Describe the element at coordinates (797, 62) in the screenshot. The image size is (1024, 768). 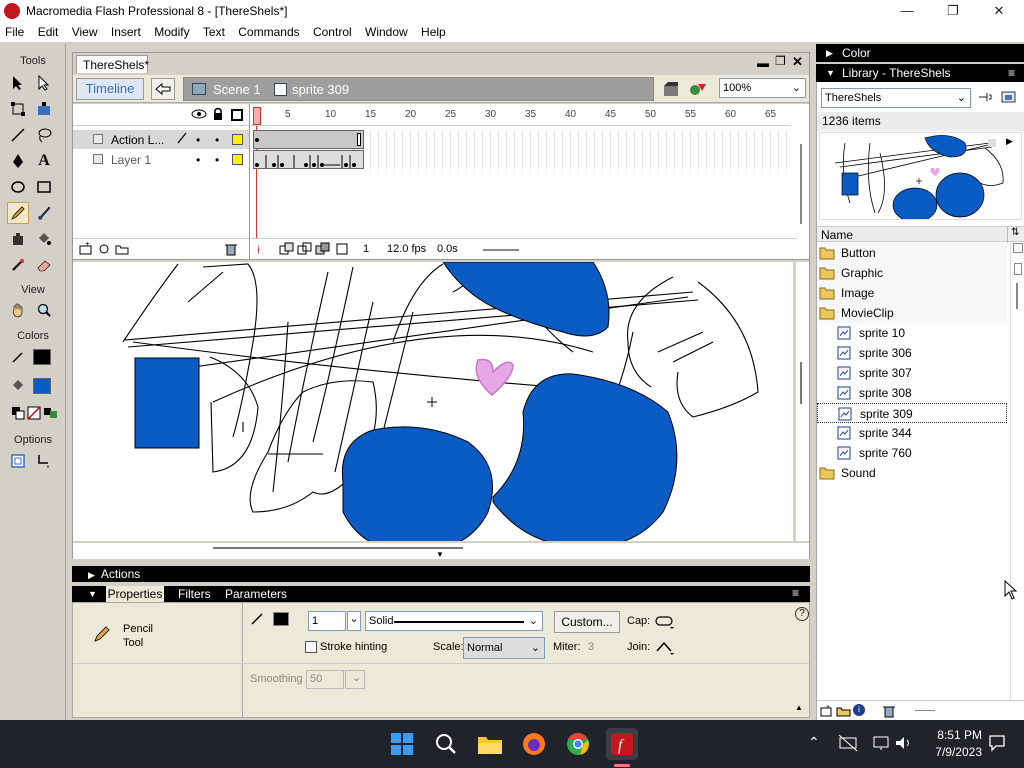
I see `doc-close-icon: ✕` at that location.